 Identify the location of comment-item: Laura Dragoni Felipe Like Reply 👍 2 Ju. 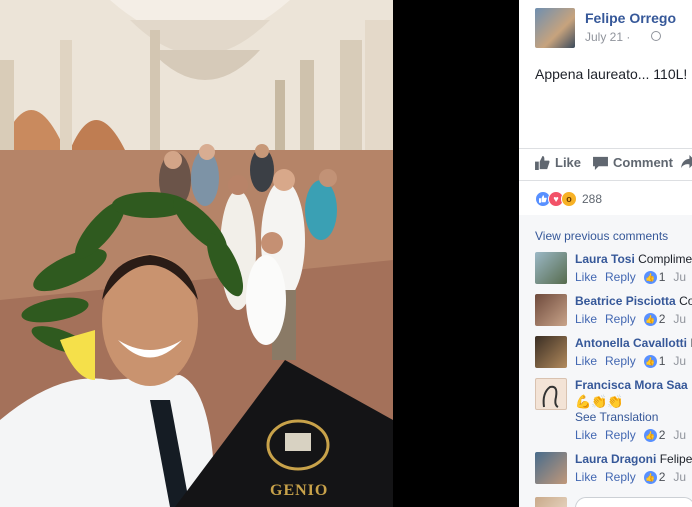
(613, 472).